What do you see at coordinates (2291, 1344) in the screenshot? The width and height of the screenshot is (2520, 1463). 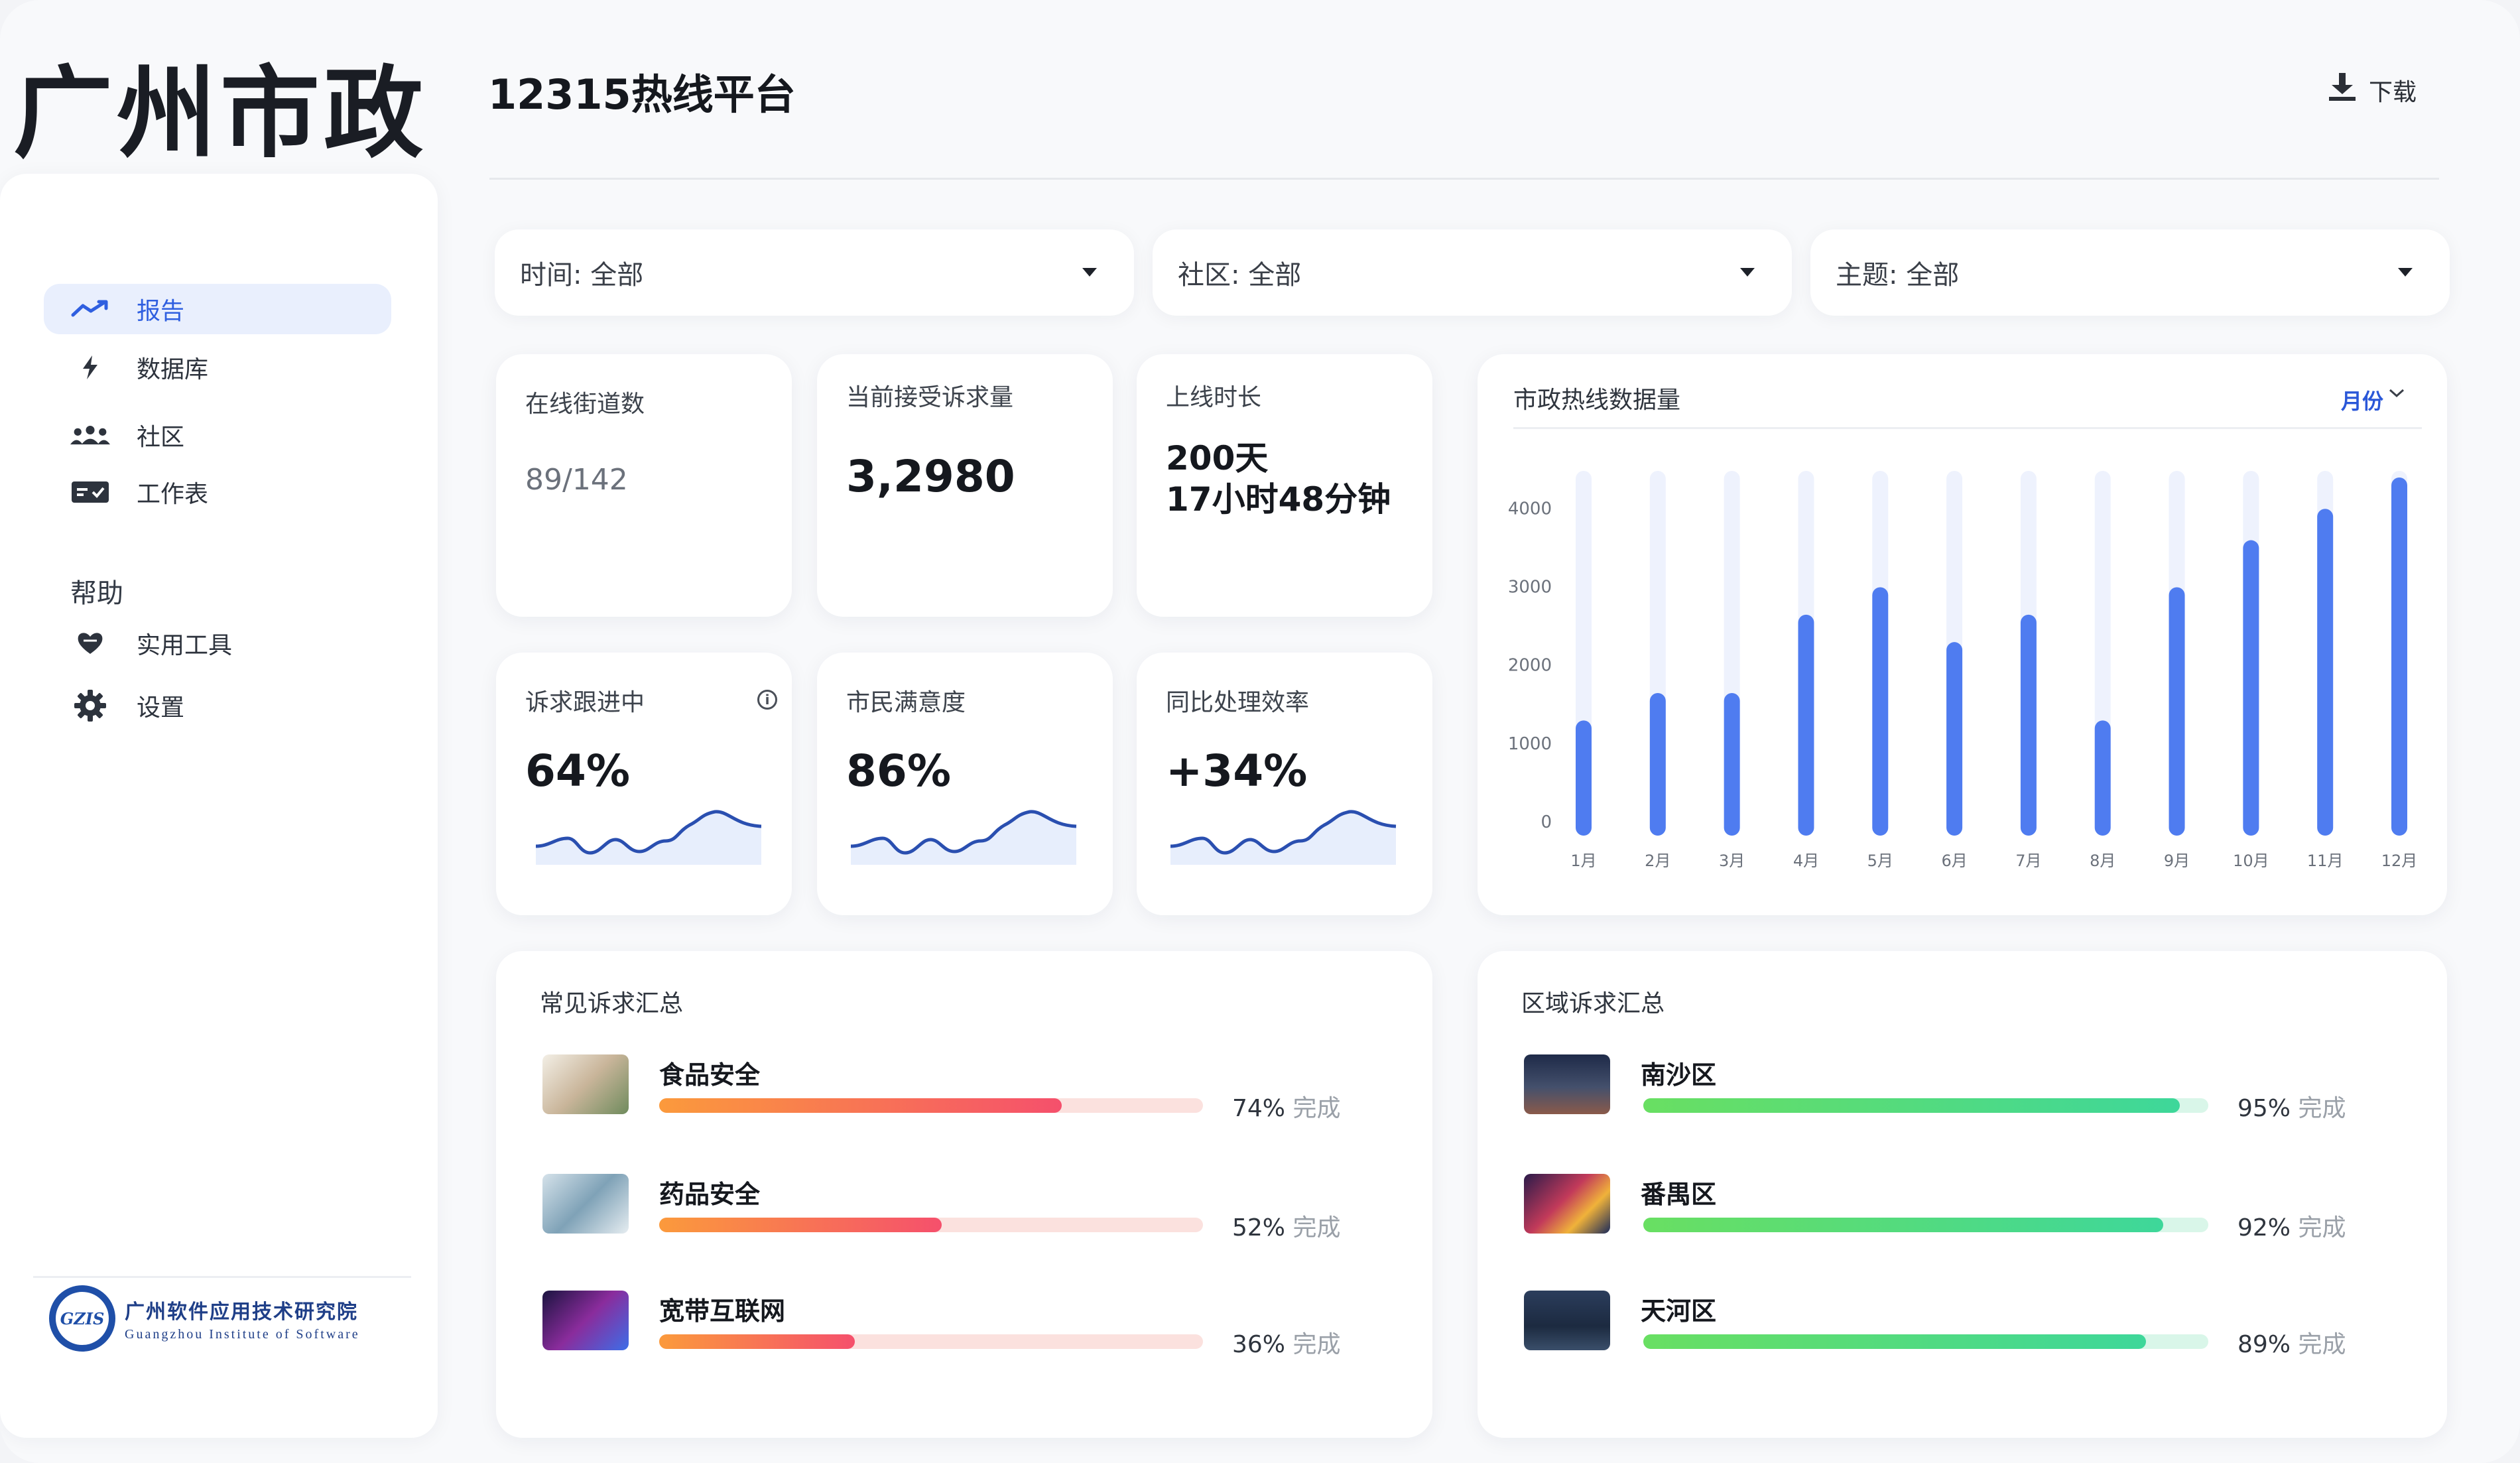 I see `summary-percent: 89% 完成` at bounding box center [2291, 1344].